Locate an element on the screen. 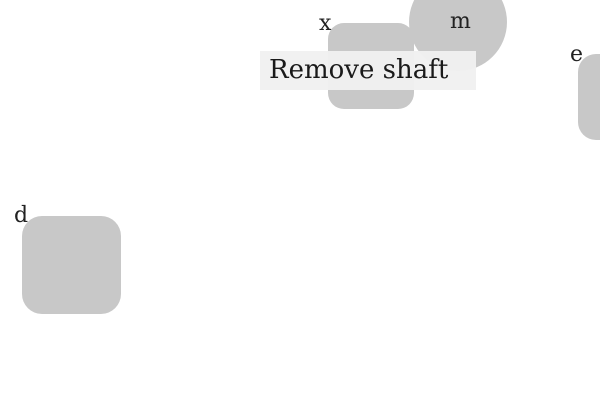 This screenshot has width=600, height=400. tile-d is located at coordinates (71, 265).